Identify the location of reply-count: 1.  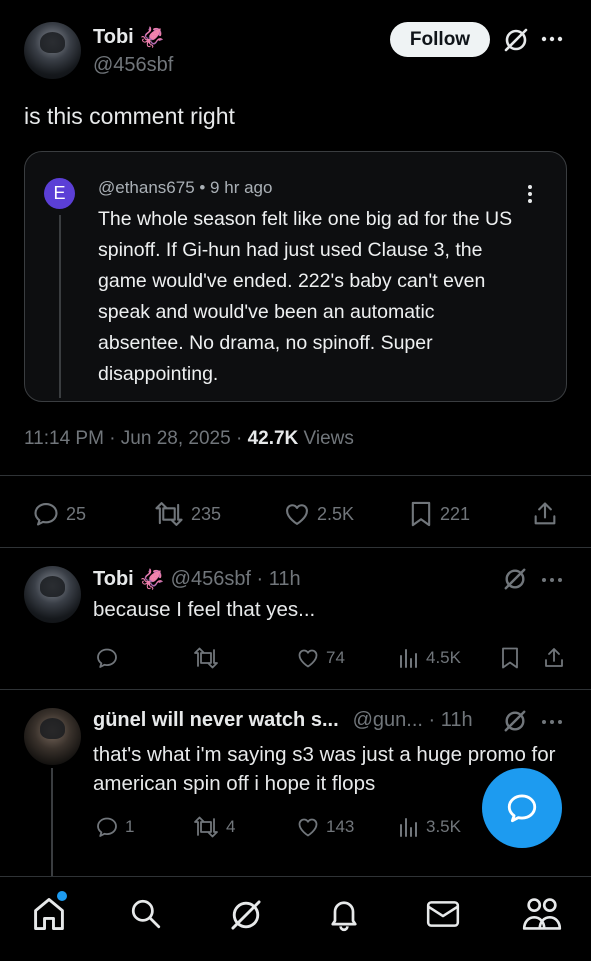
(130, 826).